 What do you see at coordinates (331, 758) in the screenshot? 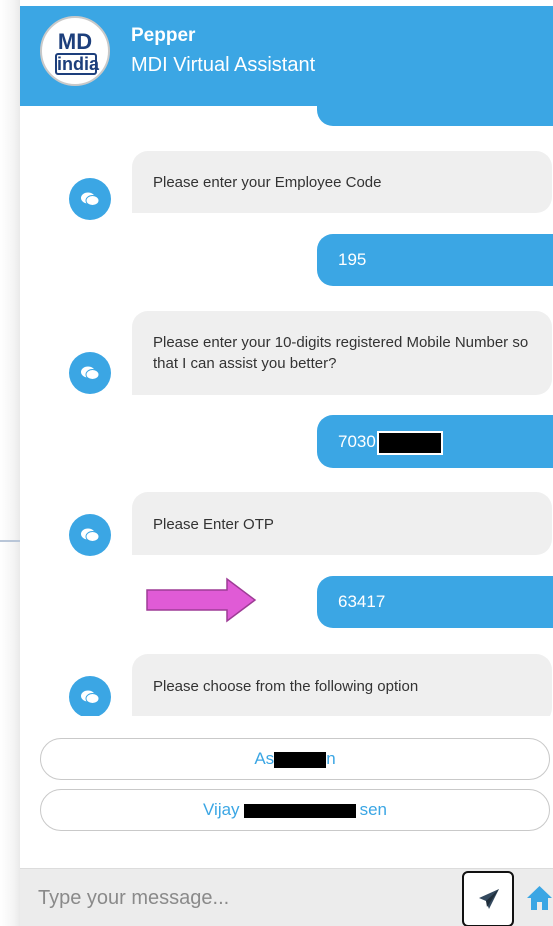
I see `option-label-end: n` at bounding box center [331, 758].